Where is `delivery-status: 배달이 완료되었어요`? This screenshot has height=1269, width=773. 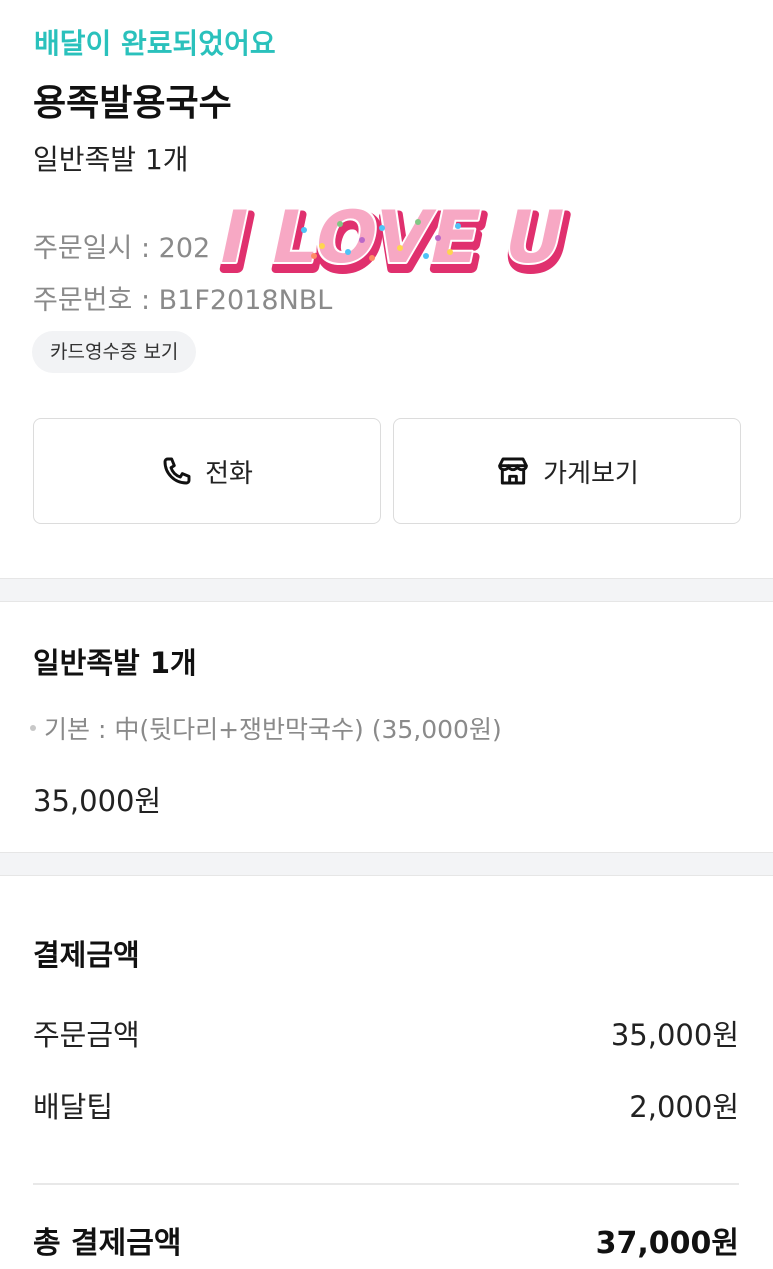 delivery-status: 배달이 완료되었어요 is located at coordinates (155, 43).